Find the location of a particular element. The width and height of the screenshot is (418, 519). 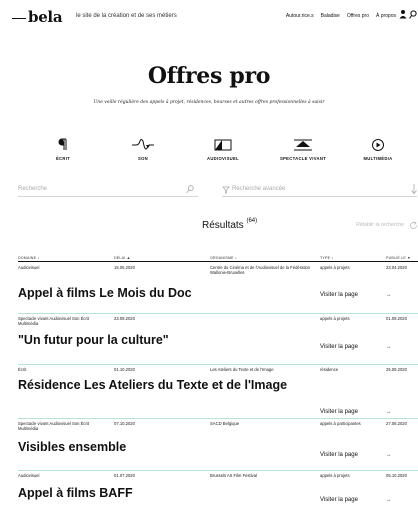

reset-search-link: Rétablir la recherche is located at coordinates (380, 225).